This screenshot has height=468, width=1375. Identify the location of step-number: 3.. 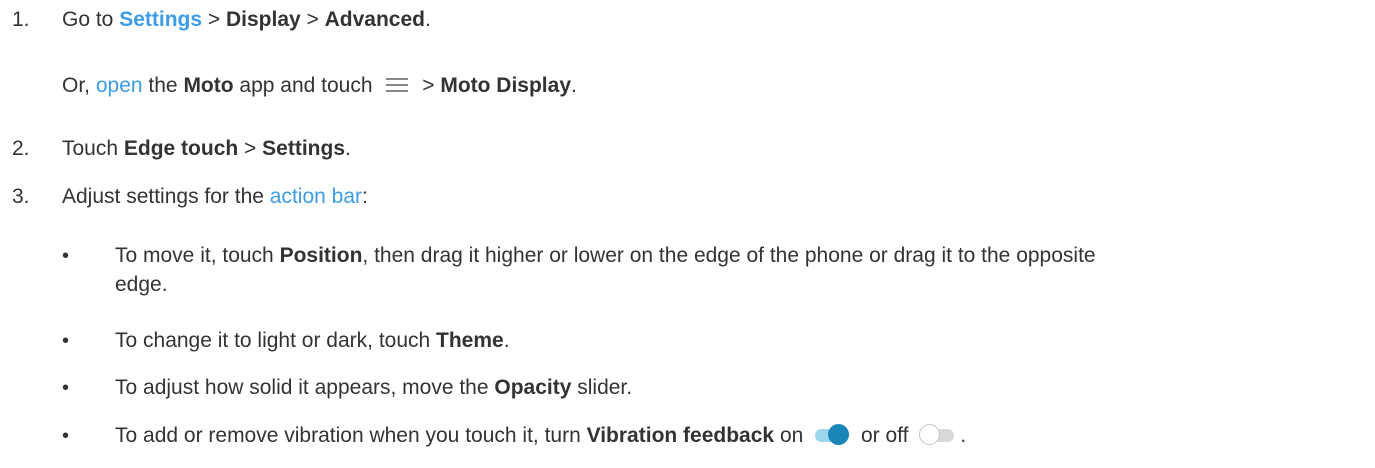
(21, 196).